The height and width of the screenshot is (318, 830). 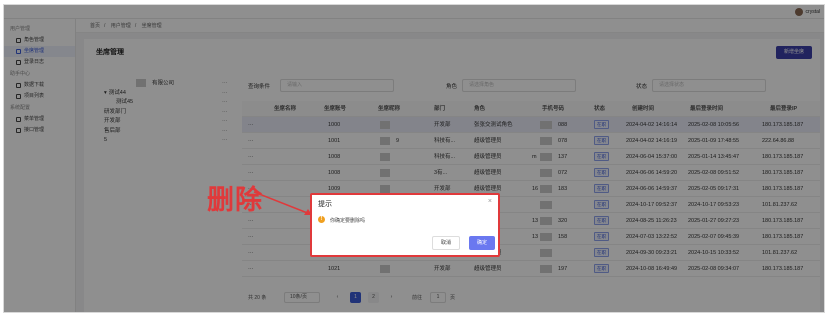 I want to click on cancel-button: 取消, so click(x=446, y=243).